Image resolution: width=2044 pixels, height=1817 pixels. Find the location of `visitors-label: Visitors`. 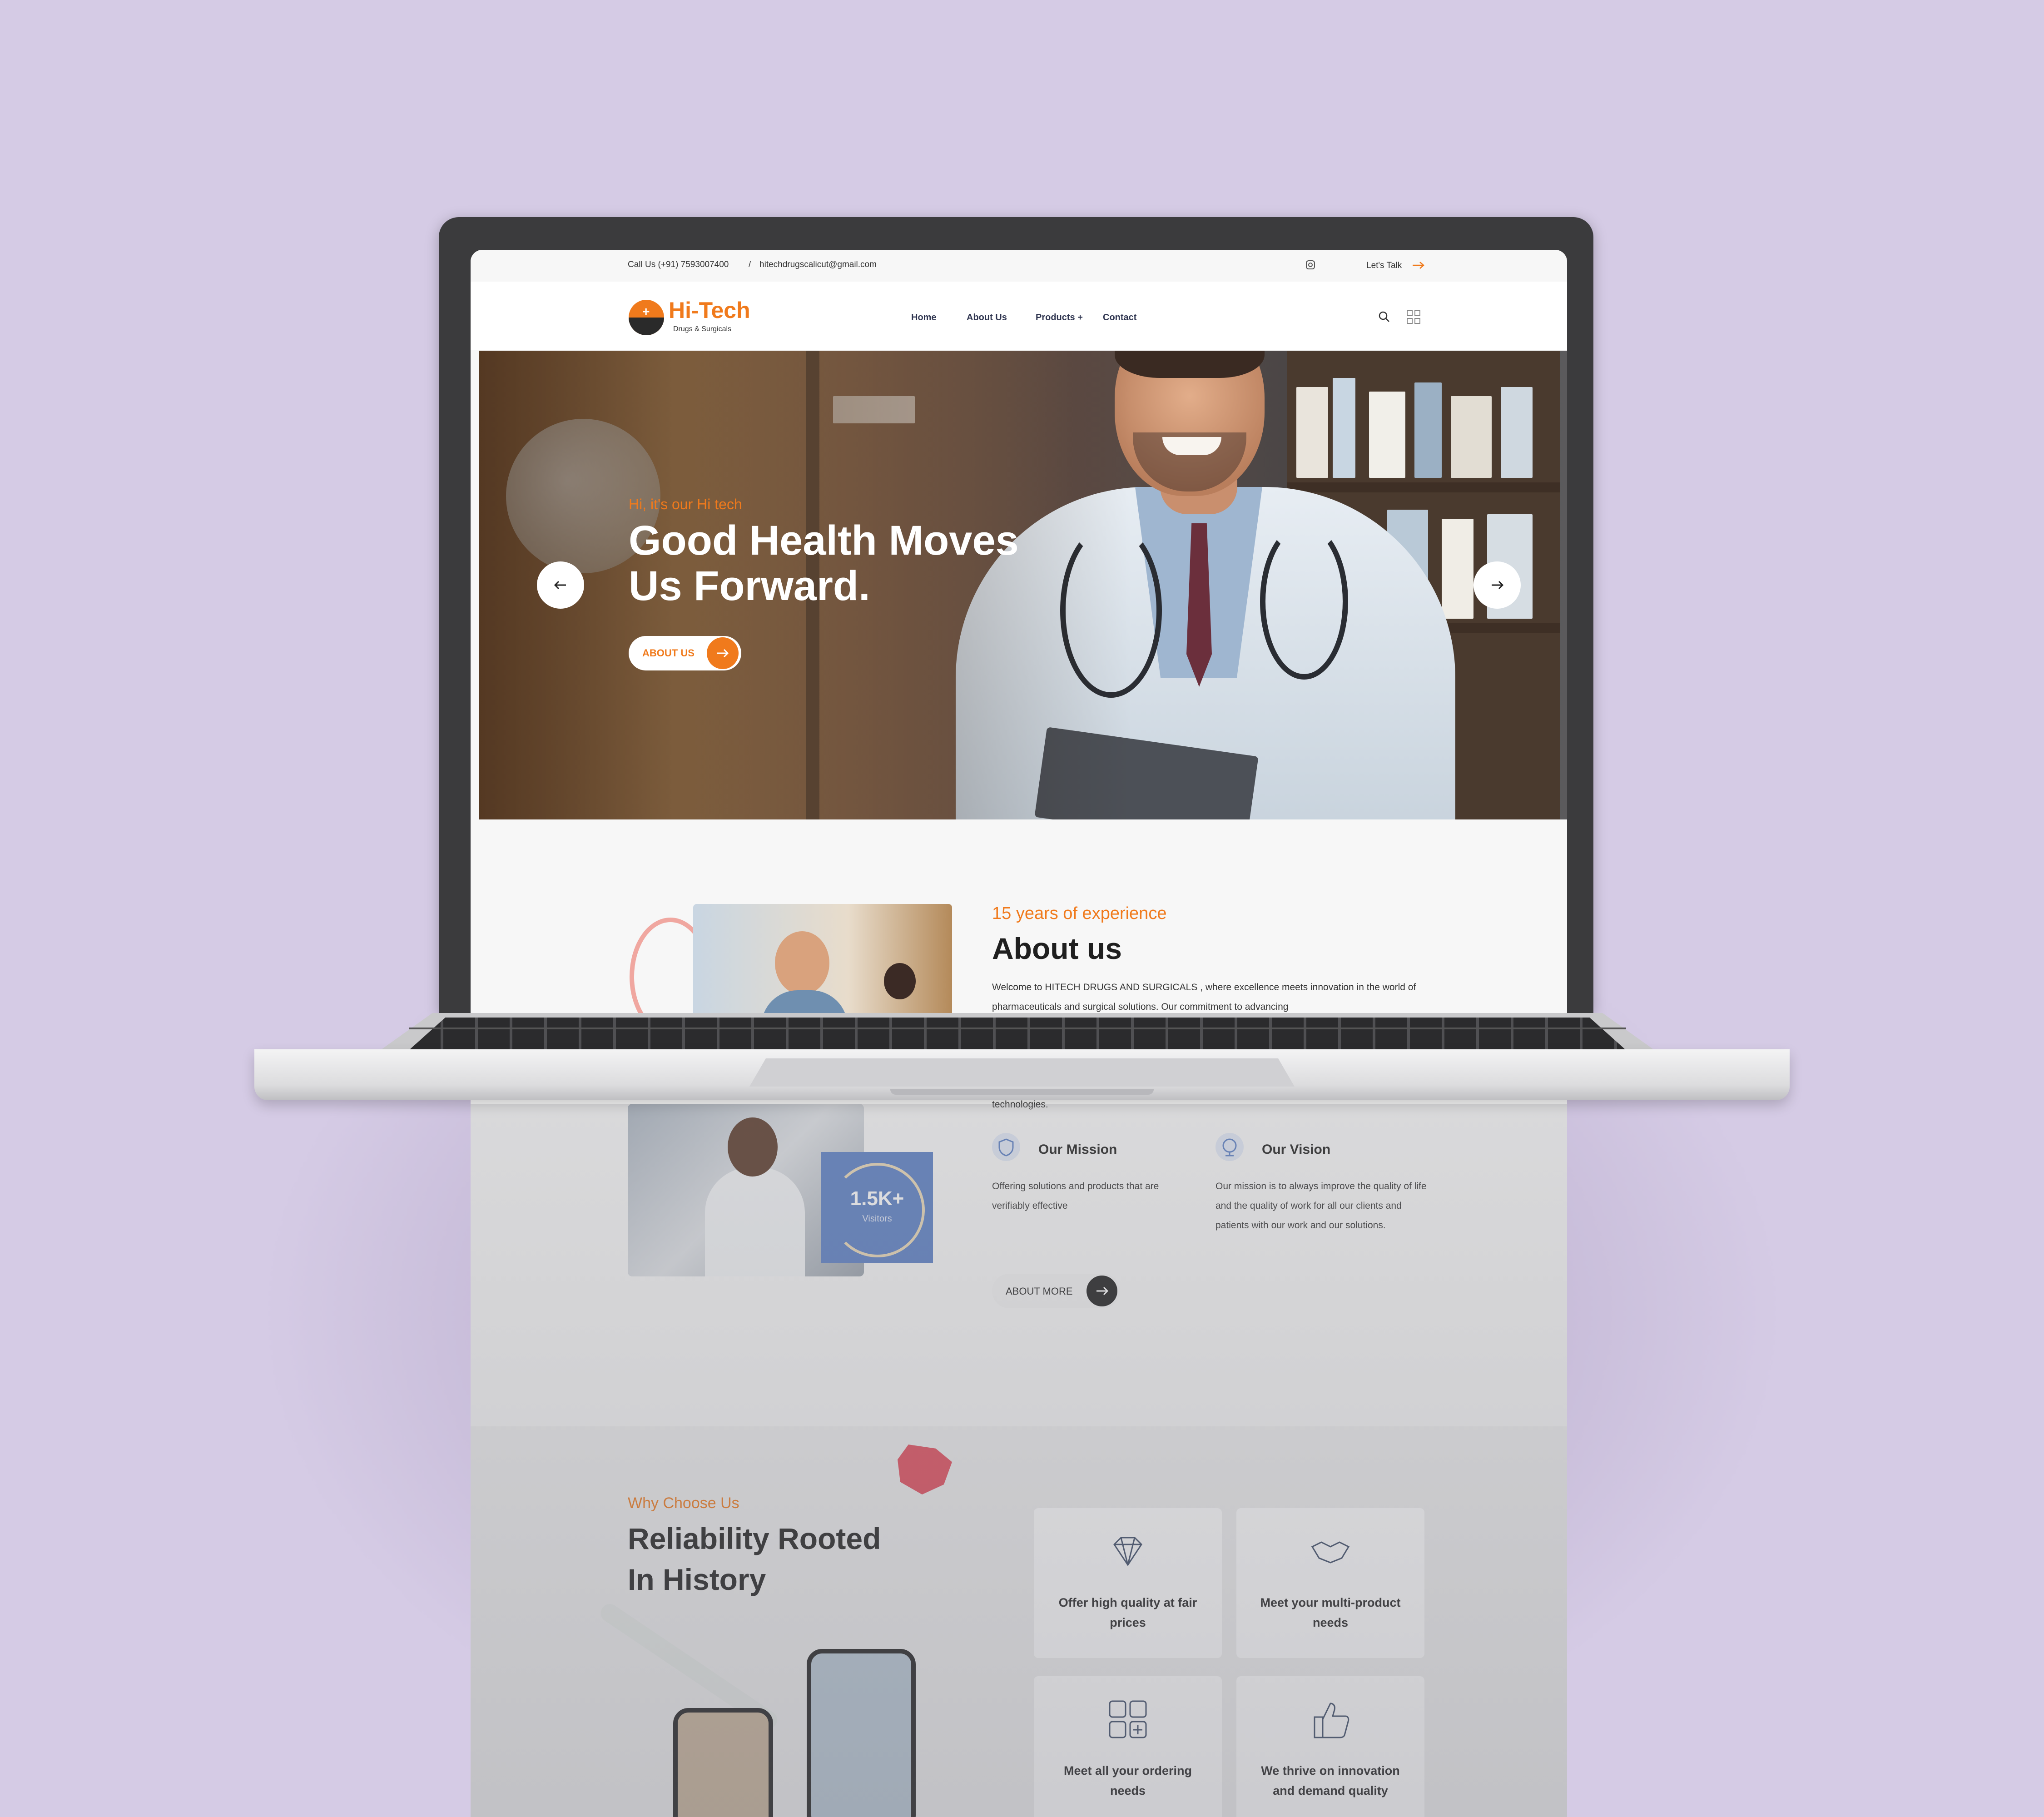

visitors-label: Visitors is located at coordinates (877, 1219).